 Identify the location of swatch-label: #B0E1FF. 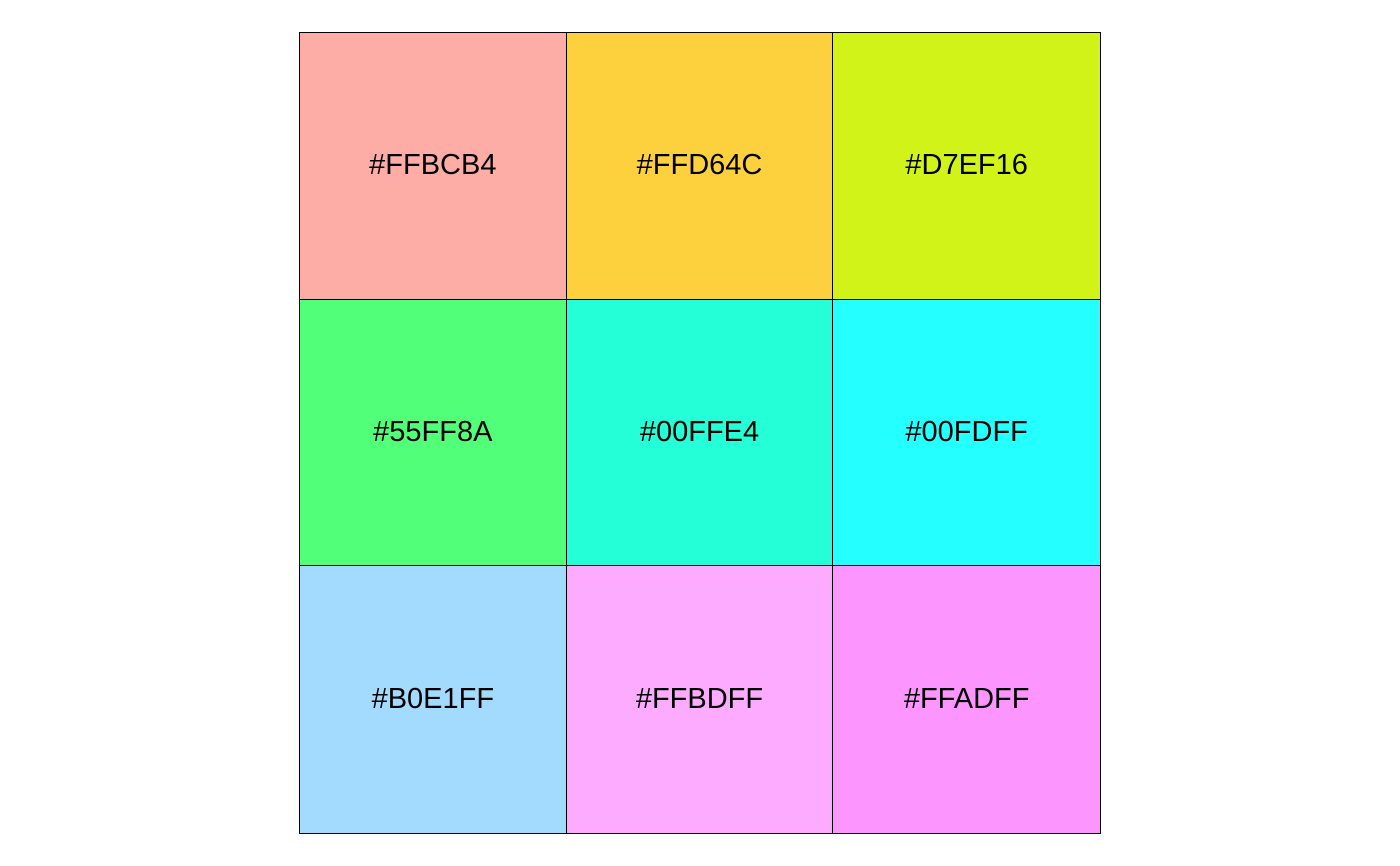
(433, 699).